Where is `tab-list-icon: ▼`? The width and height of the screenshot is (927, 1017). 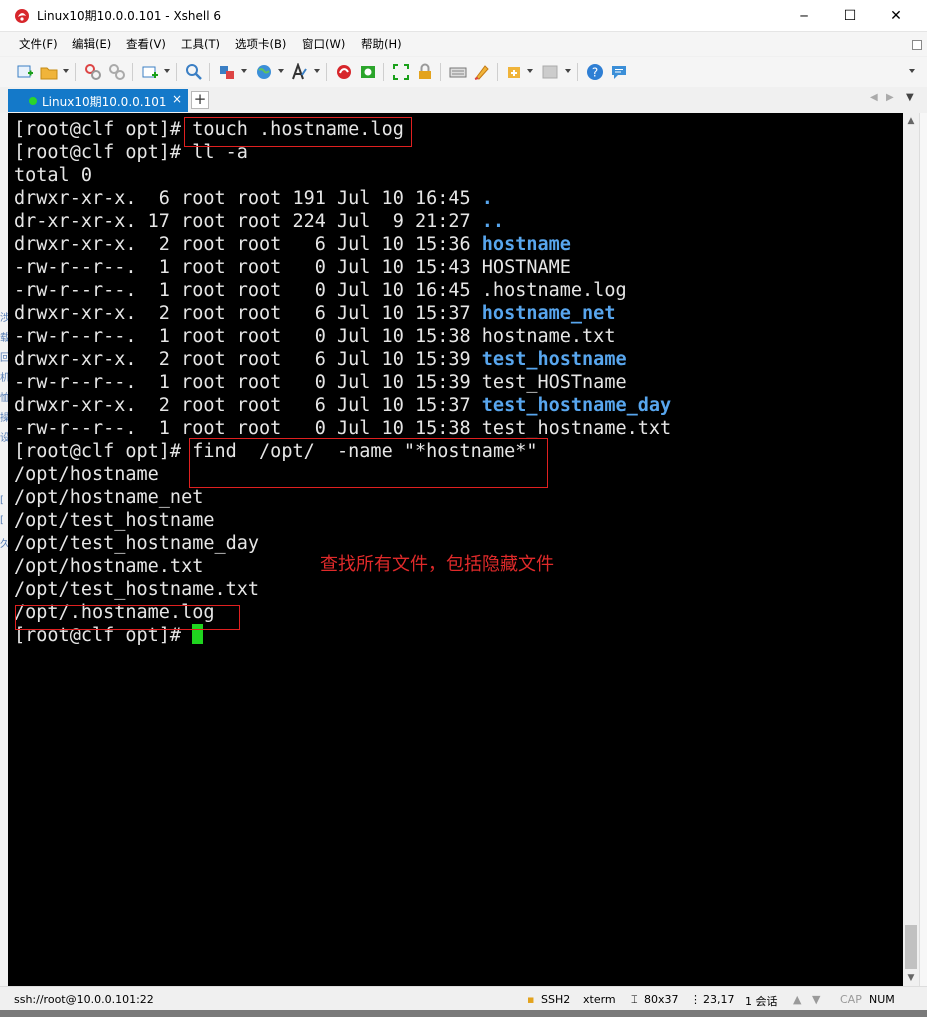
tab-list-icon: ▼ is located at coordinates (910, 97).